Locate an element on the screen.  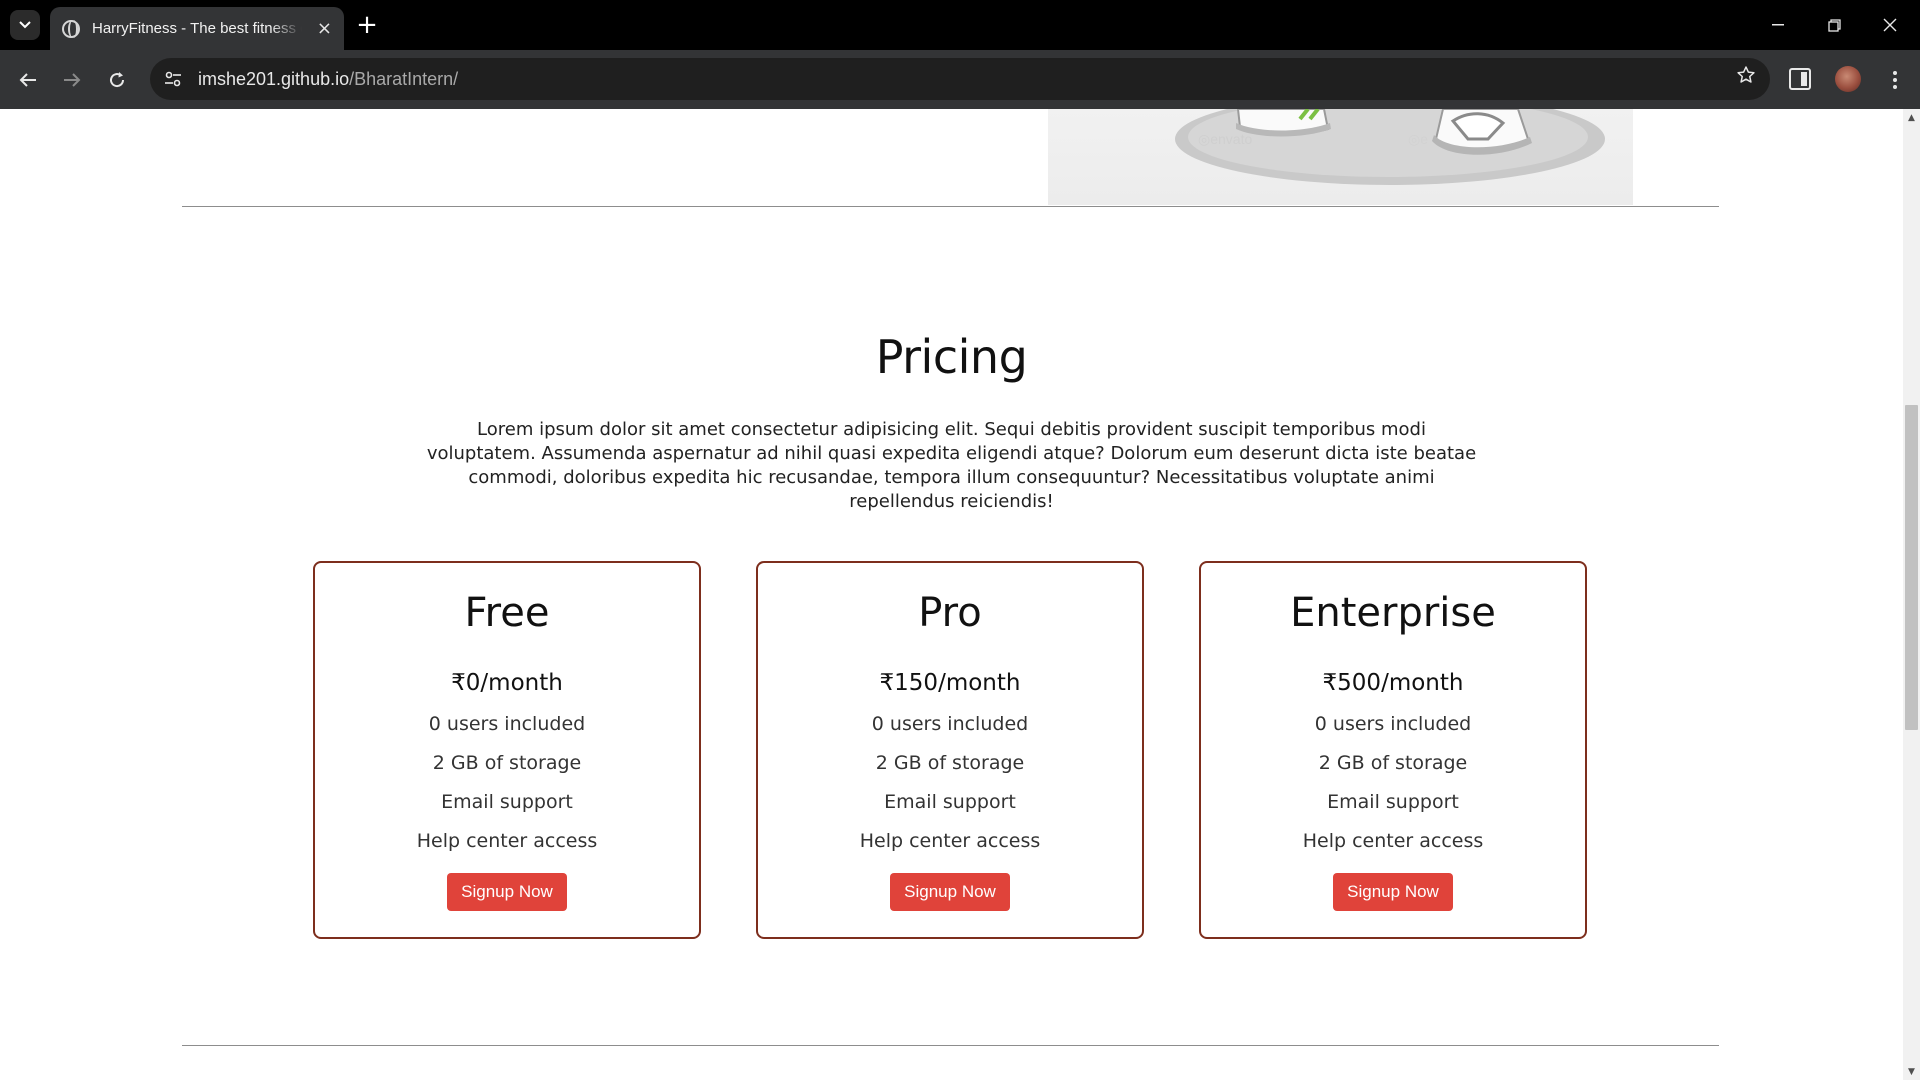
side-panel-button is located at coordinates (1800, 79).